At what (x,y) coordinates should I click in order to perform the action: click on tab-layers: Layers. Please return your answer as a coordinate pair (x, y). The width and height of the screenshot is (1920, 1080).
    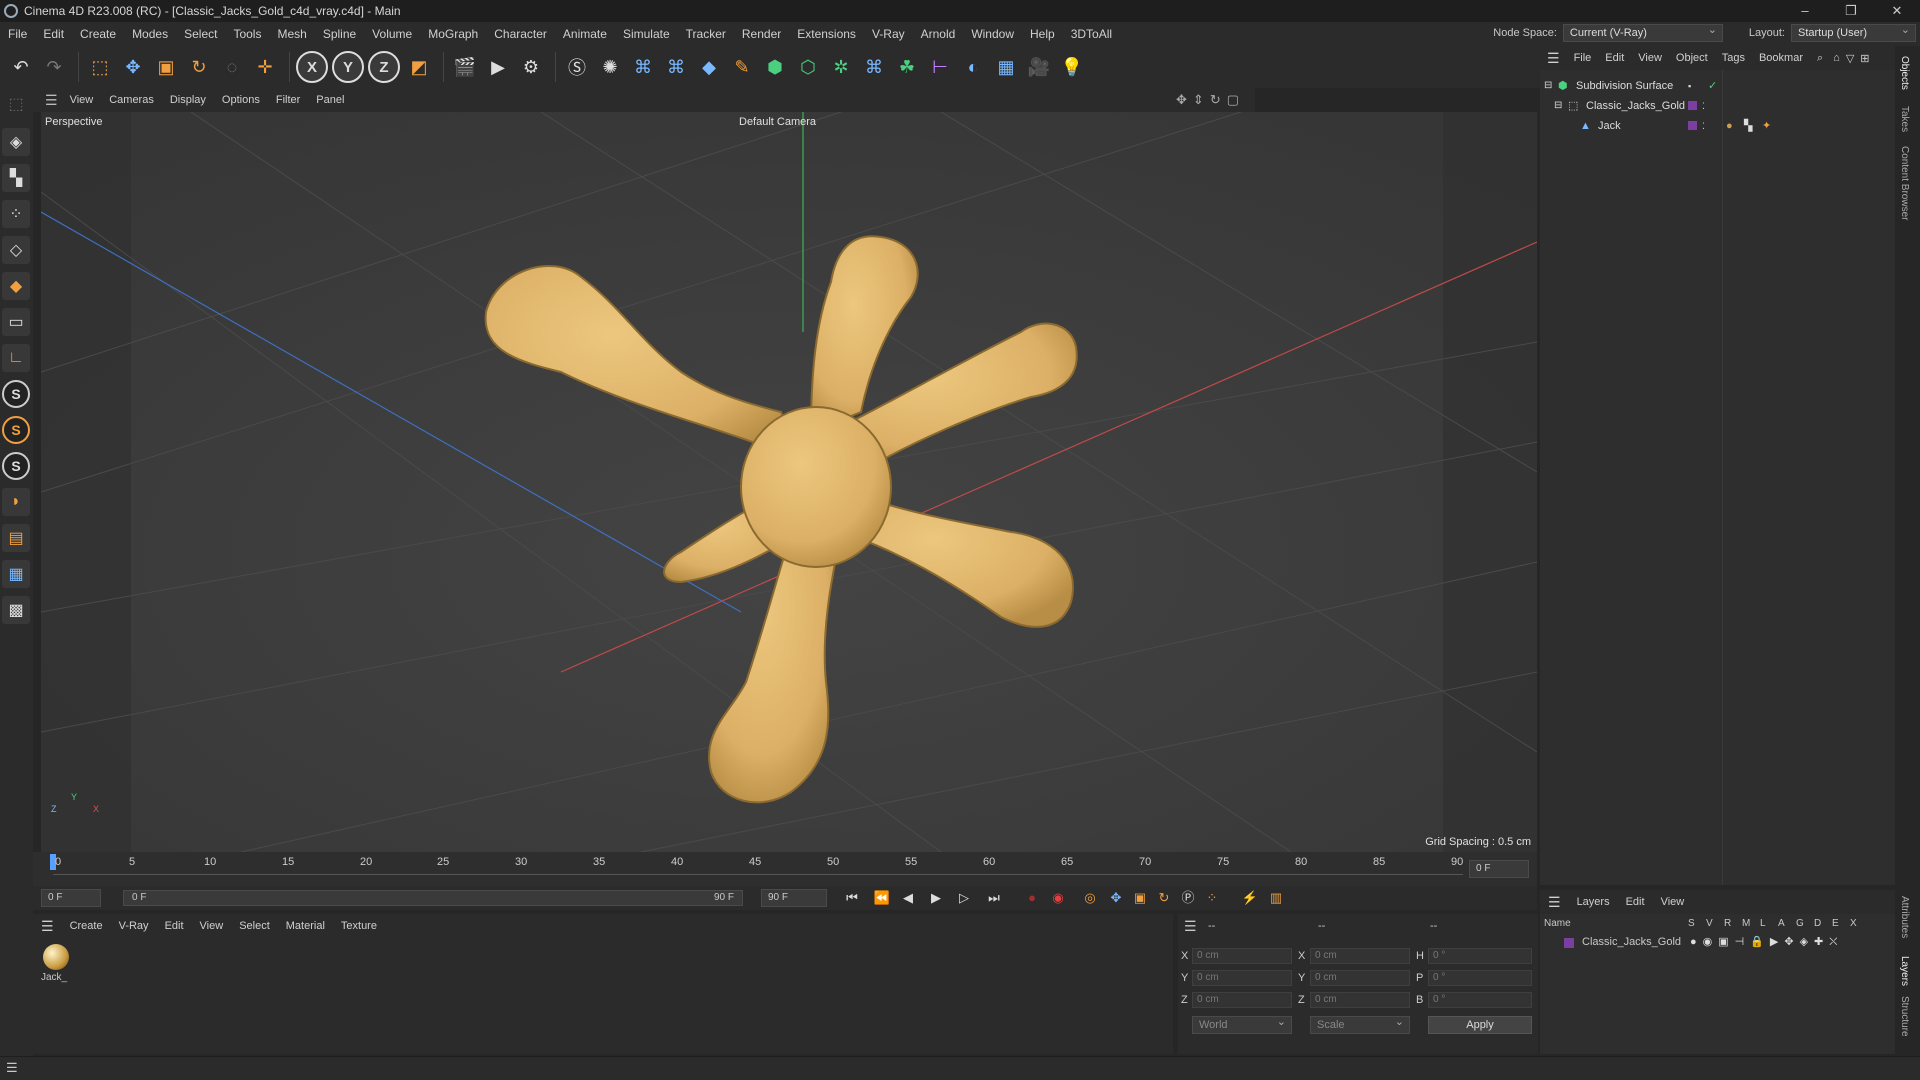
    Looking at the image, I should click on (1904, 971).